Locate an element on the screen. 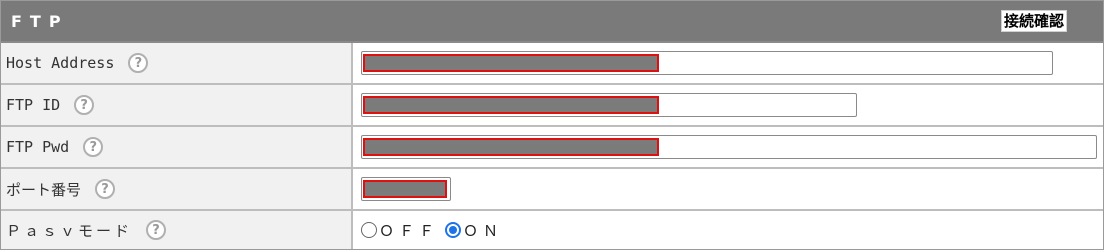 The image size is (1104, 250). ftp-pwd-input is located at coordinates (729, 147).